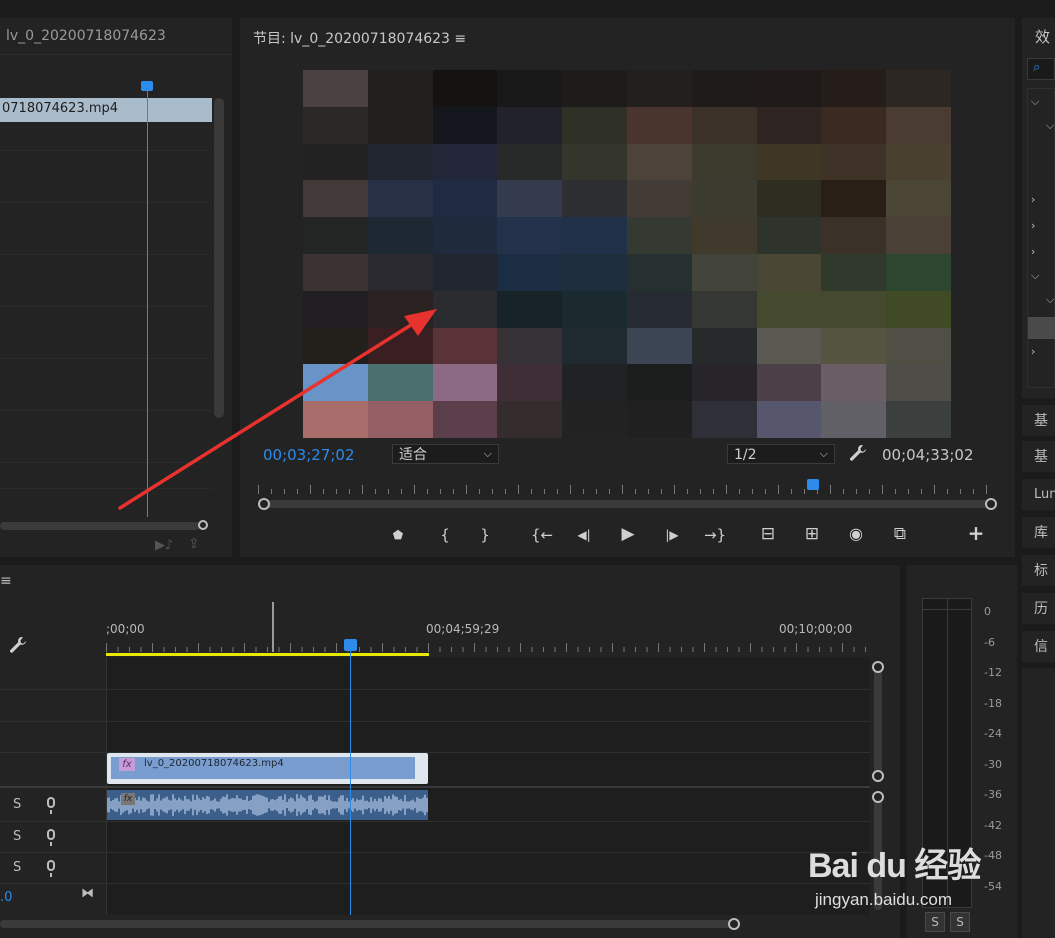 This screenshot has height=938, width=1055. I want to click on watermark-url: jingyan.baidu.com, so click(884, 899).